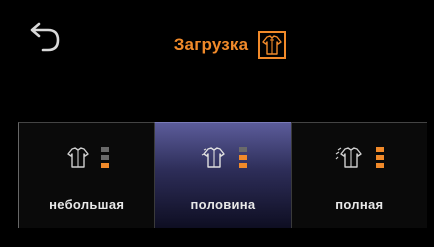  Describe the element at coordinates (359, 204) in the screenshot. I see `option-label: полная` at that location.